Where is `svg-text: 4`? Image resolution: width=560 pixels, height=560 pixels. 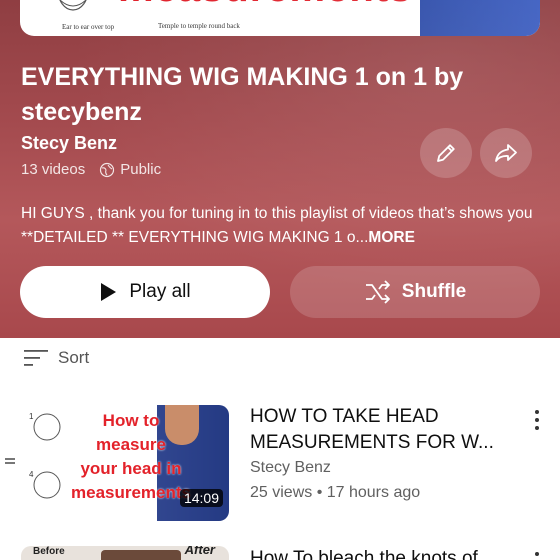
svg-text: 4 is located at coordinates (31, 474).